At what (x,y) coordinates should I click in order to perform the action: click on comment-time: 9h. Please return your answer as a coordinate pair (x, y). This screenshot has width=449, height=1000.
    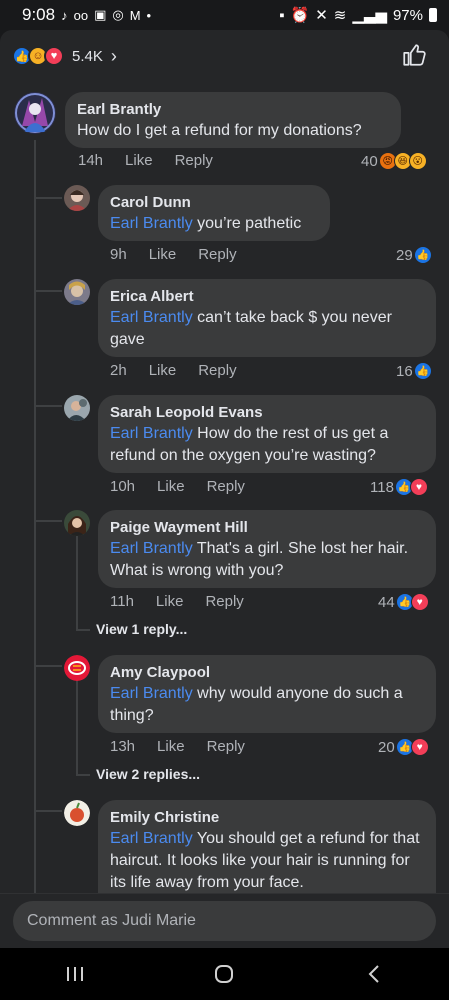
    Looking at the image, I should click on (118, 254).